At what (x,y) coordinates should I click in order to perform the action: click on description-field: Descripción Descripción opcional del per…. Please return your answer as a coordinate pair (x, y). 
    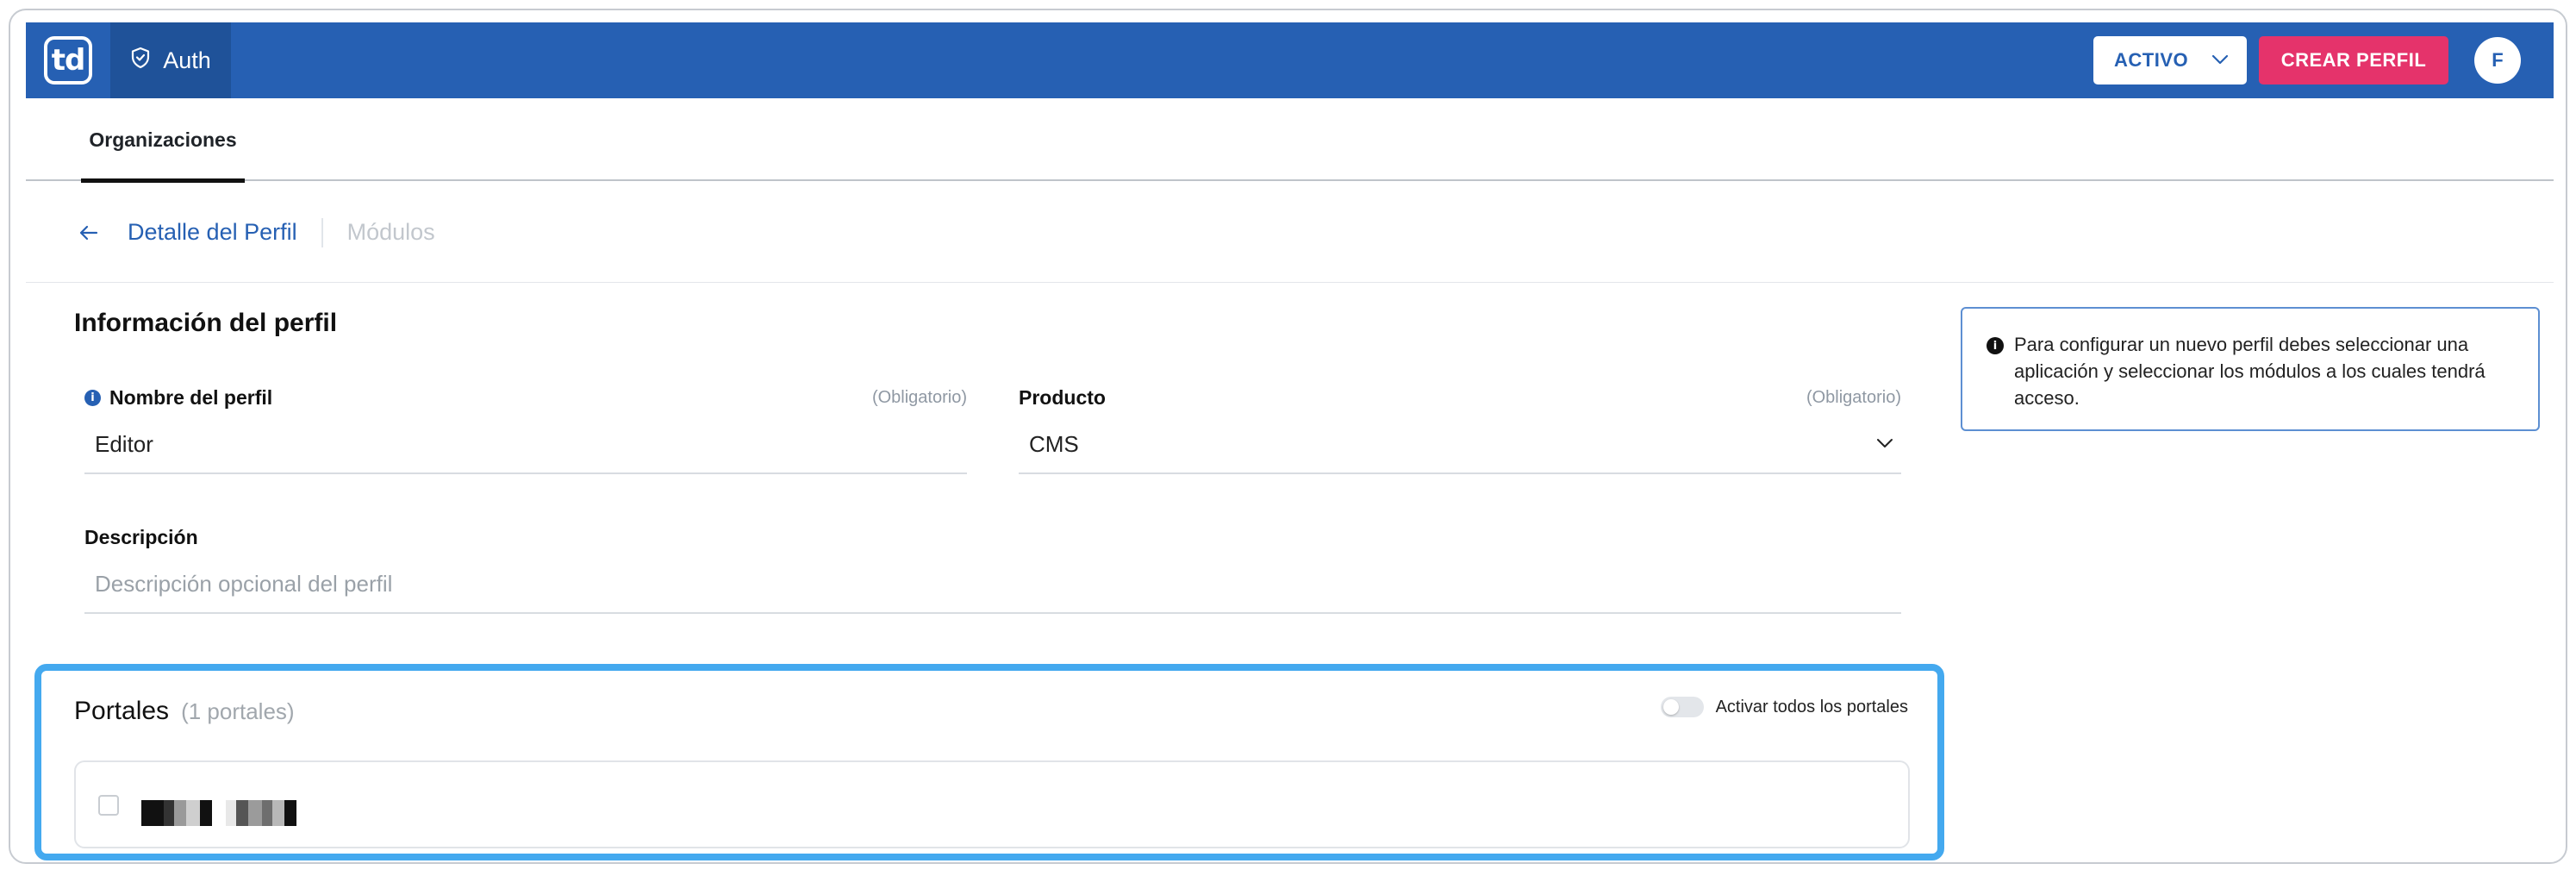
    Looking at the image, I should click on (992, 571).